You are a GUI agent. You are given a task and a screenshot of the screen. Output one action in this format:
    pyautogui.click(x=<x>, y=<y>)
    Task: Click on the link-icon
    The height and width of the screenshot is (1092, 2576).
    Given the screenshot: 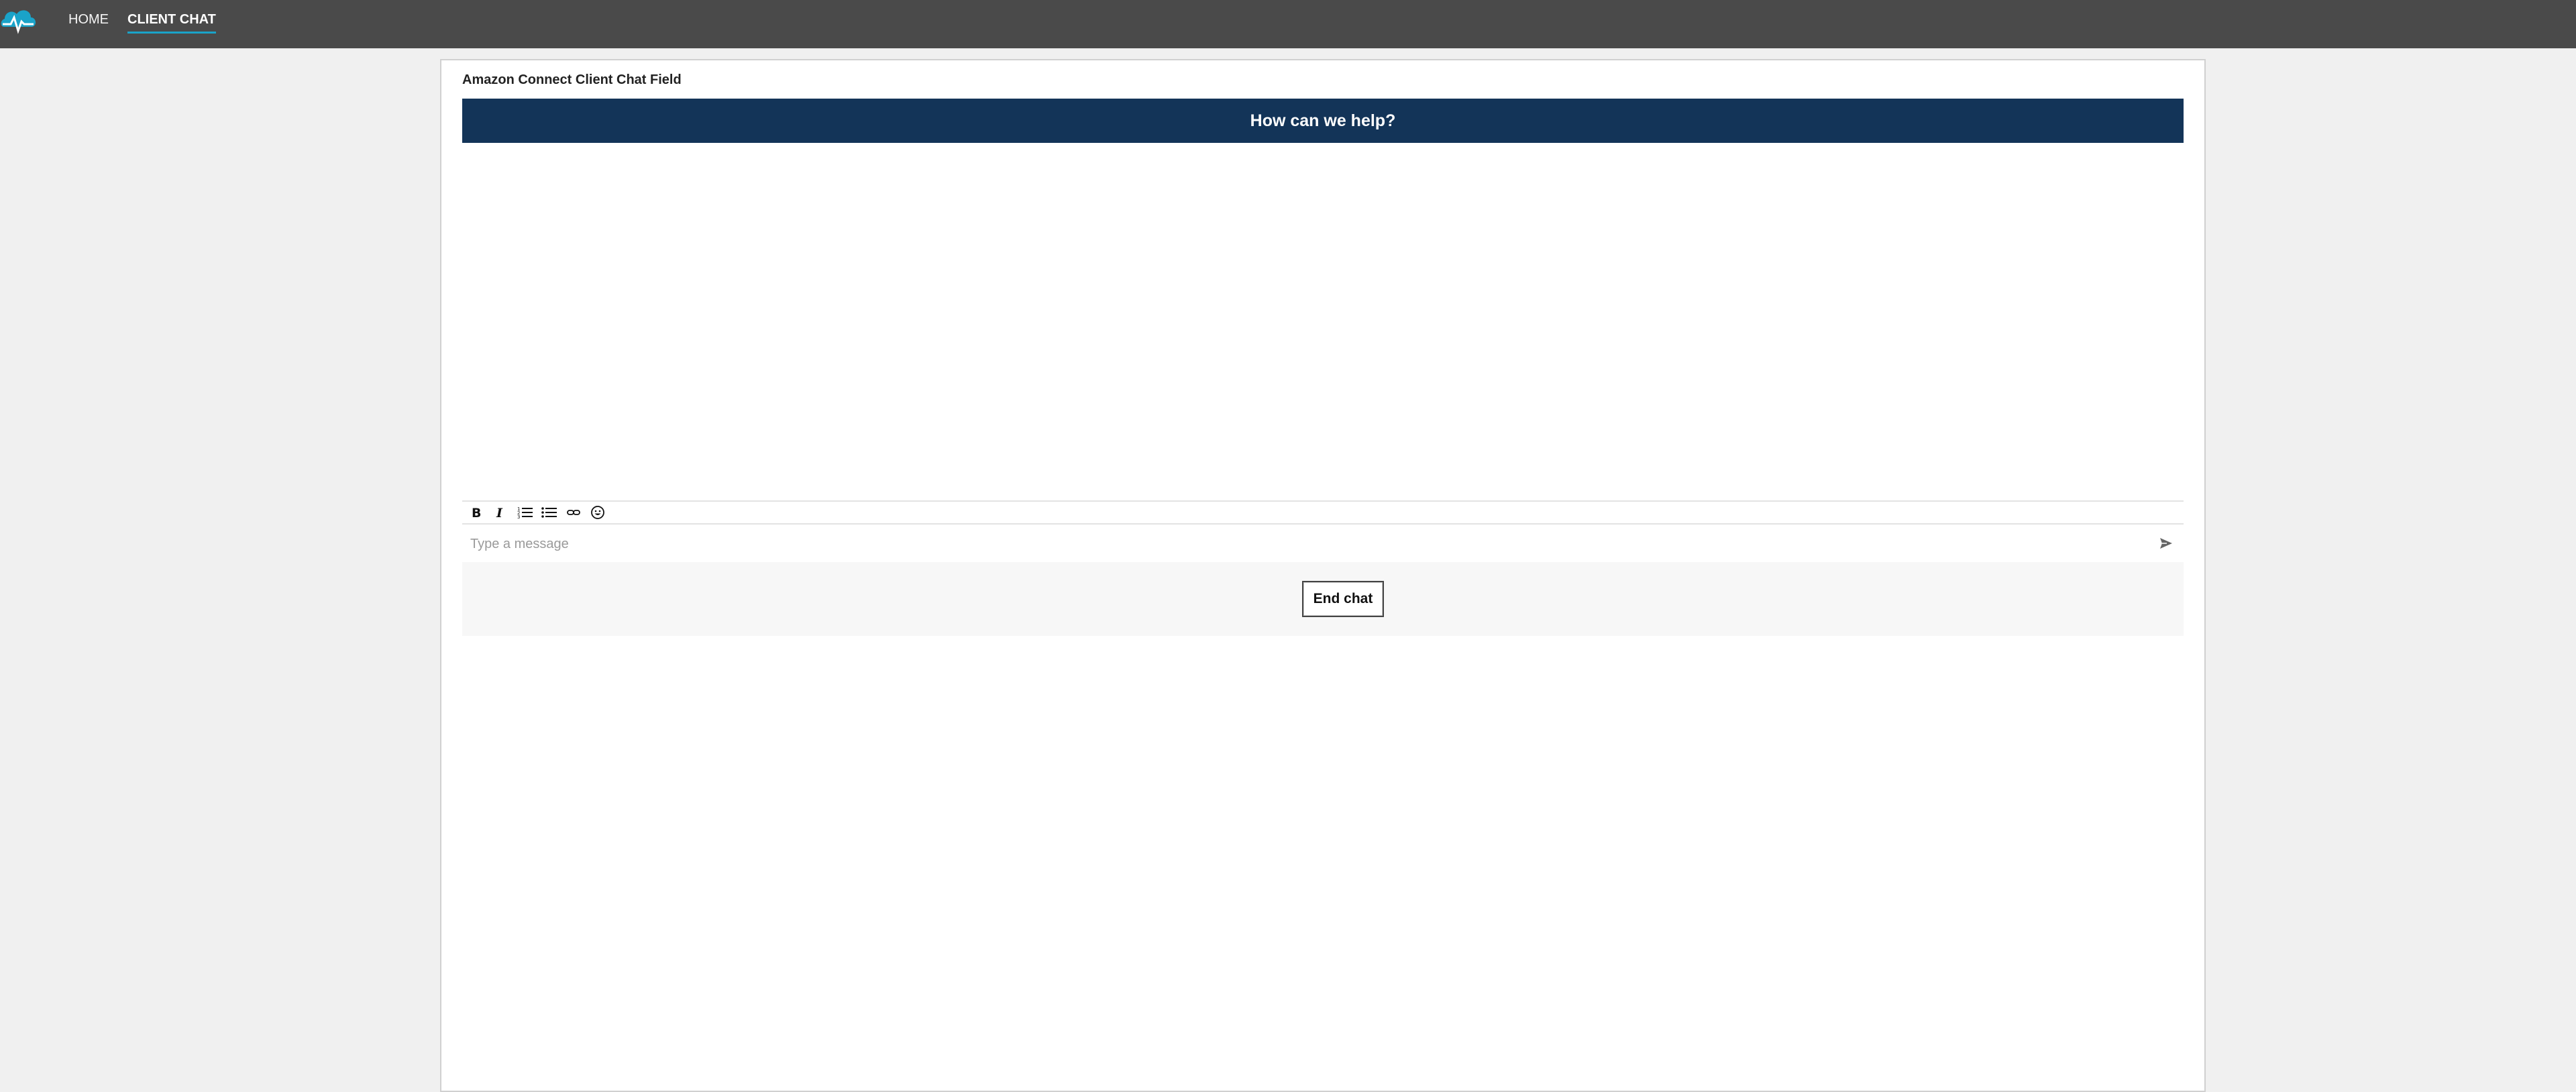 What is the action you would take?
    pyautogui.click(x=574, y=512)
    